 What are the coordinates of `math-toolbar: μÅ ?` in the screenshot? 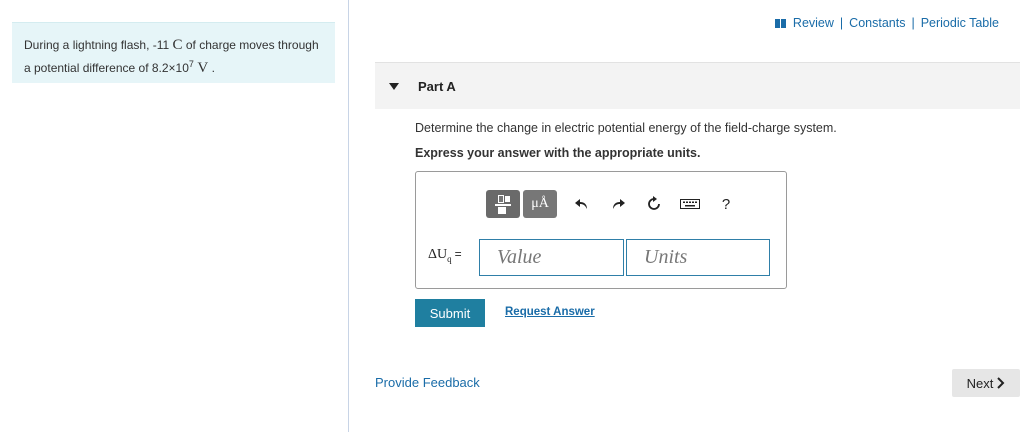 It's located at (615, 204).